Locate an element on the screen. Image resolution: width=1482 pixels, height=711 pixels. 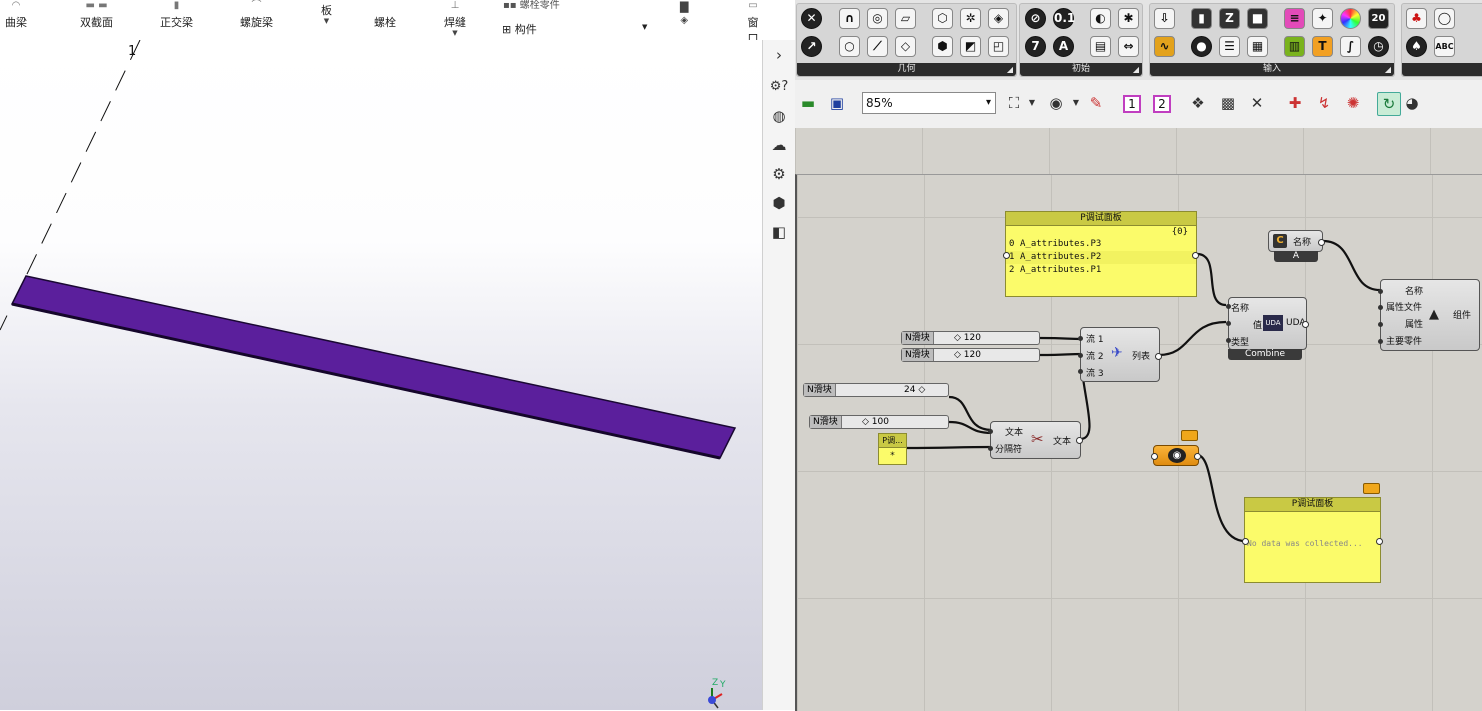
layout-icon: ◧ is located at coordinates (779, 232).